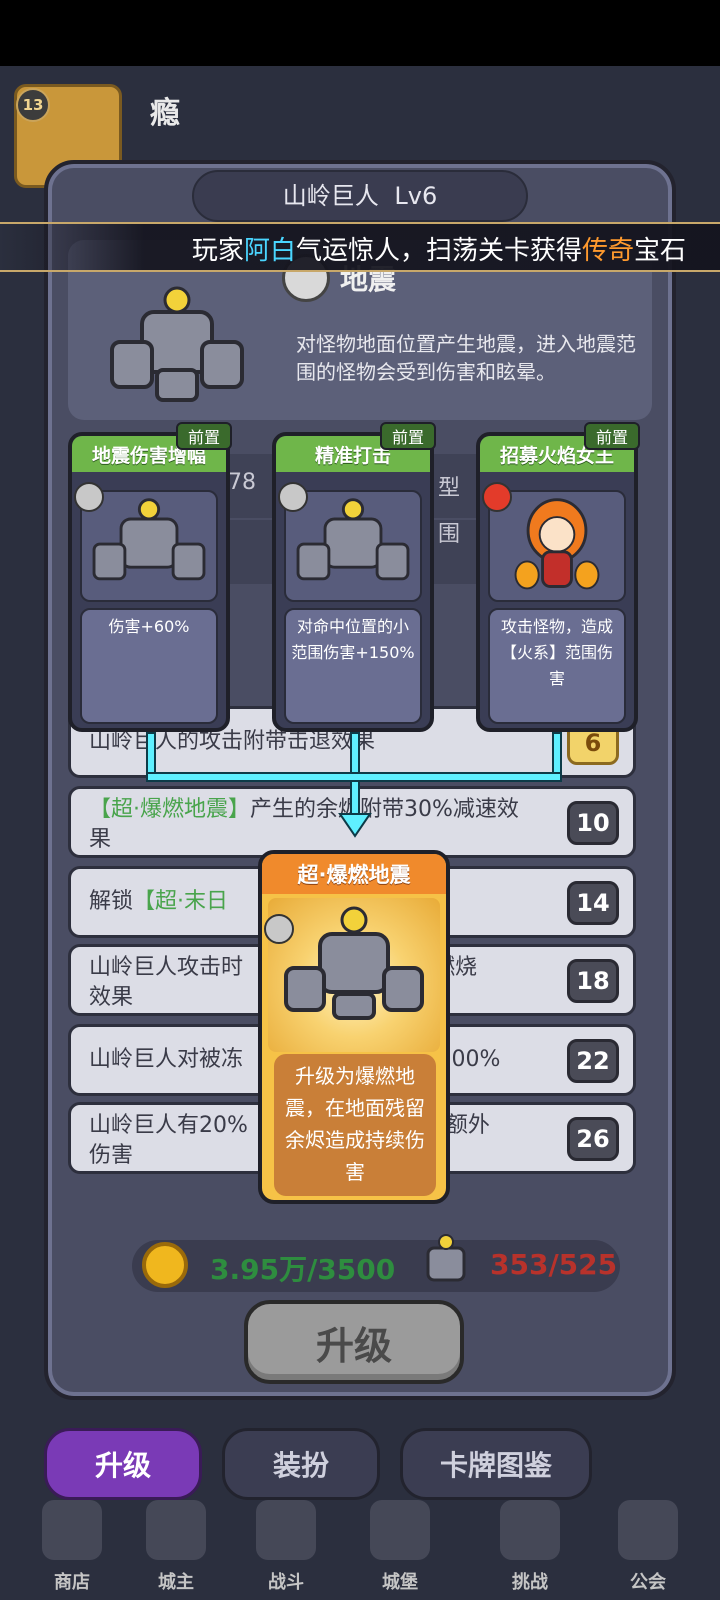 This screenshot has height=1600, width=720. I want to click on broadcast-player: 阿白, so click(269, 251).